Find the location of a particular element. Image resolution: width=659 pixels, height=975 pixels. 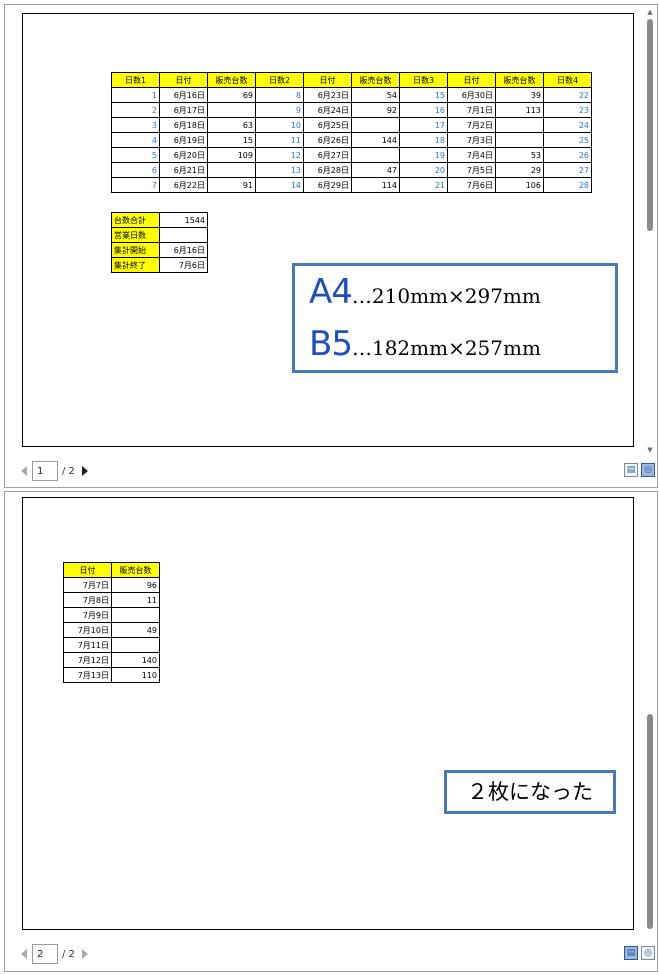

header-cell: 日数1 is located at coordinates (135, 80).